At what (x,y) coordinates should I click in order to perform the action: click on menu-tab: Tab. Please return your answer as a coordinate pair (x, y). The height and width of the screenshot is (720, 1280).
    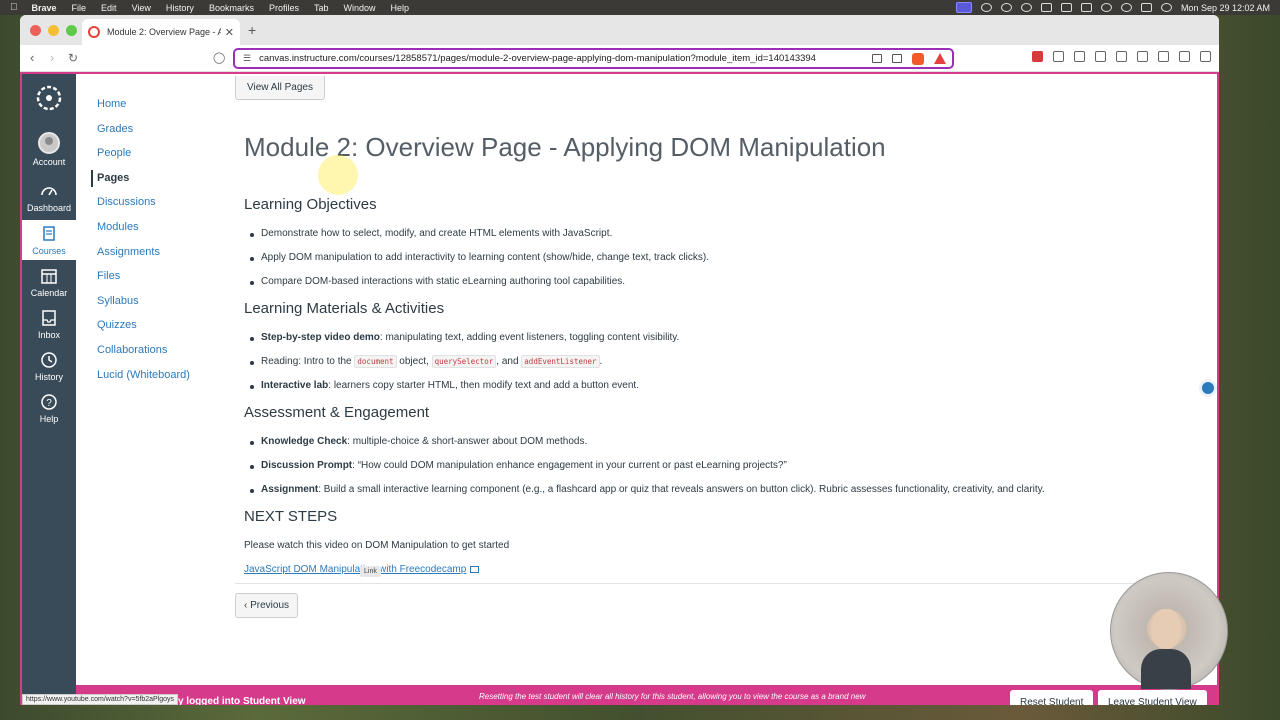
    Looking at the image, I should click on (321, 8).